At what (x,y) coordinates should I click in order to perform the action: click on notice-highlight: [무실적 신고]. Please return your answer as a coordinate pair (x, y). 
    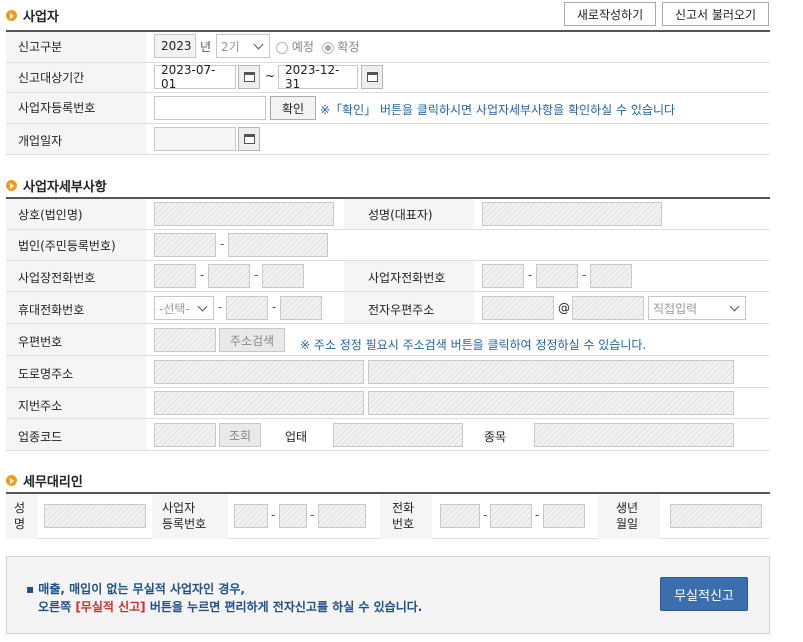
    Looking at the image, I should click on (110, 607).